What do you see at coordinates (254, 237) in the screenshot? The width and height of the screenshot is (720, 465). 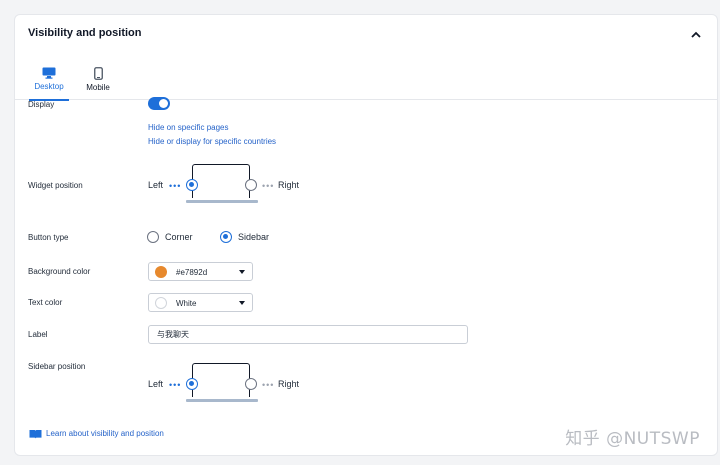 I see `sidebar-label: Sidebar` at bounding box center [254, 237].